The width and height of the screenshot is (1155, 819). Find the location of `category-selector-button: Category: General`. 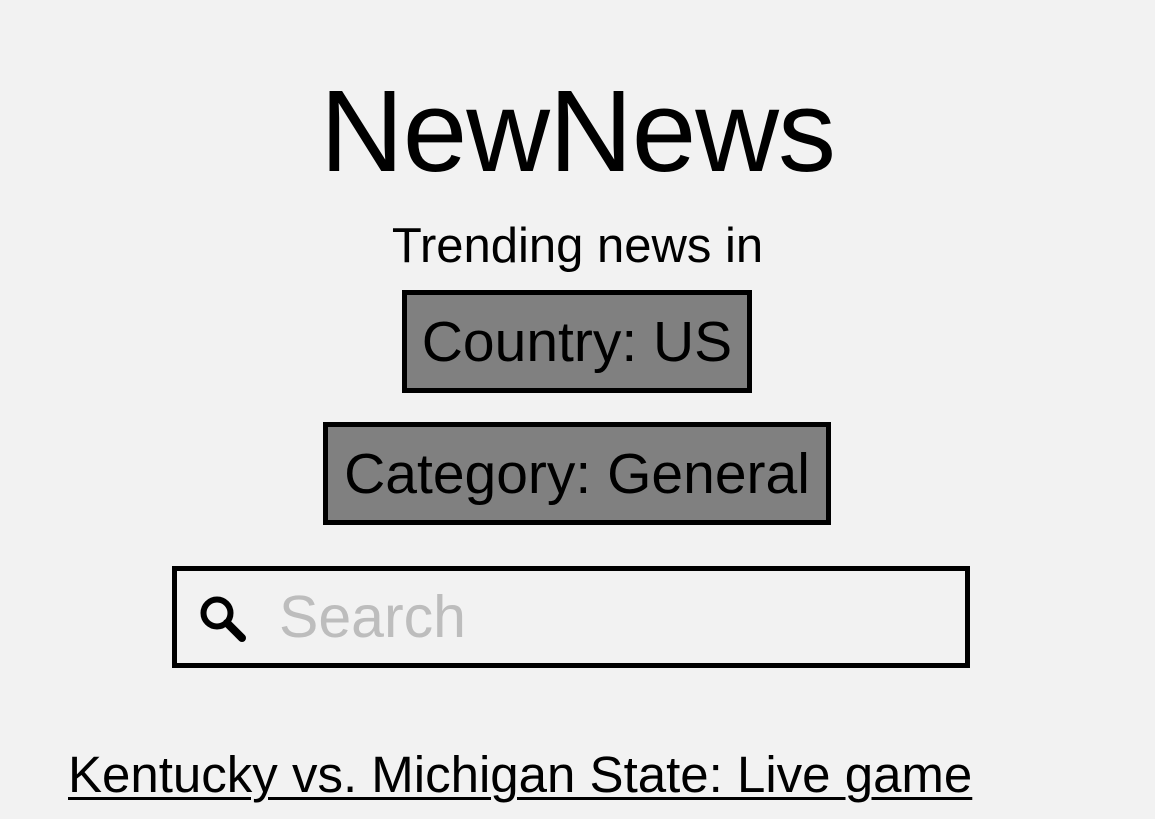

category-selector-button: Category: General is located at coordinates (577, 473).